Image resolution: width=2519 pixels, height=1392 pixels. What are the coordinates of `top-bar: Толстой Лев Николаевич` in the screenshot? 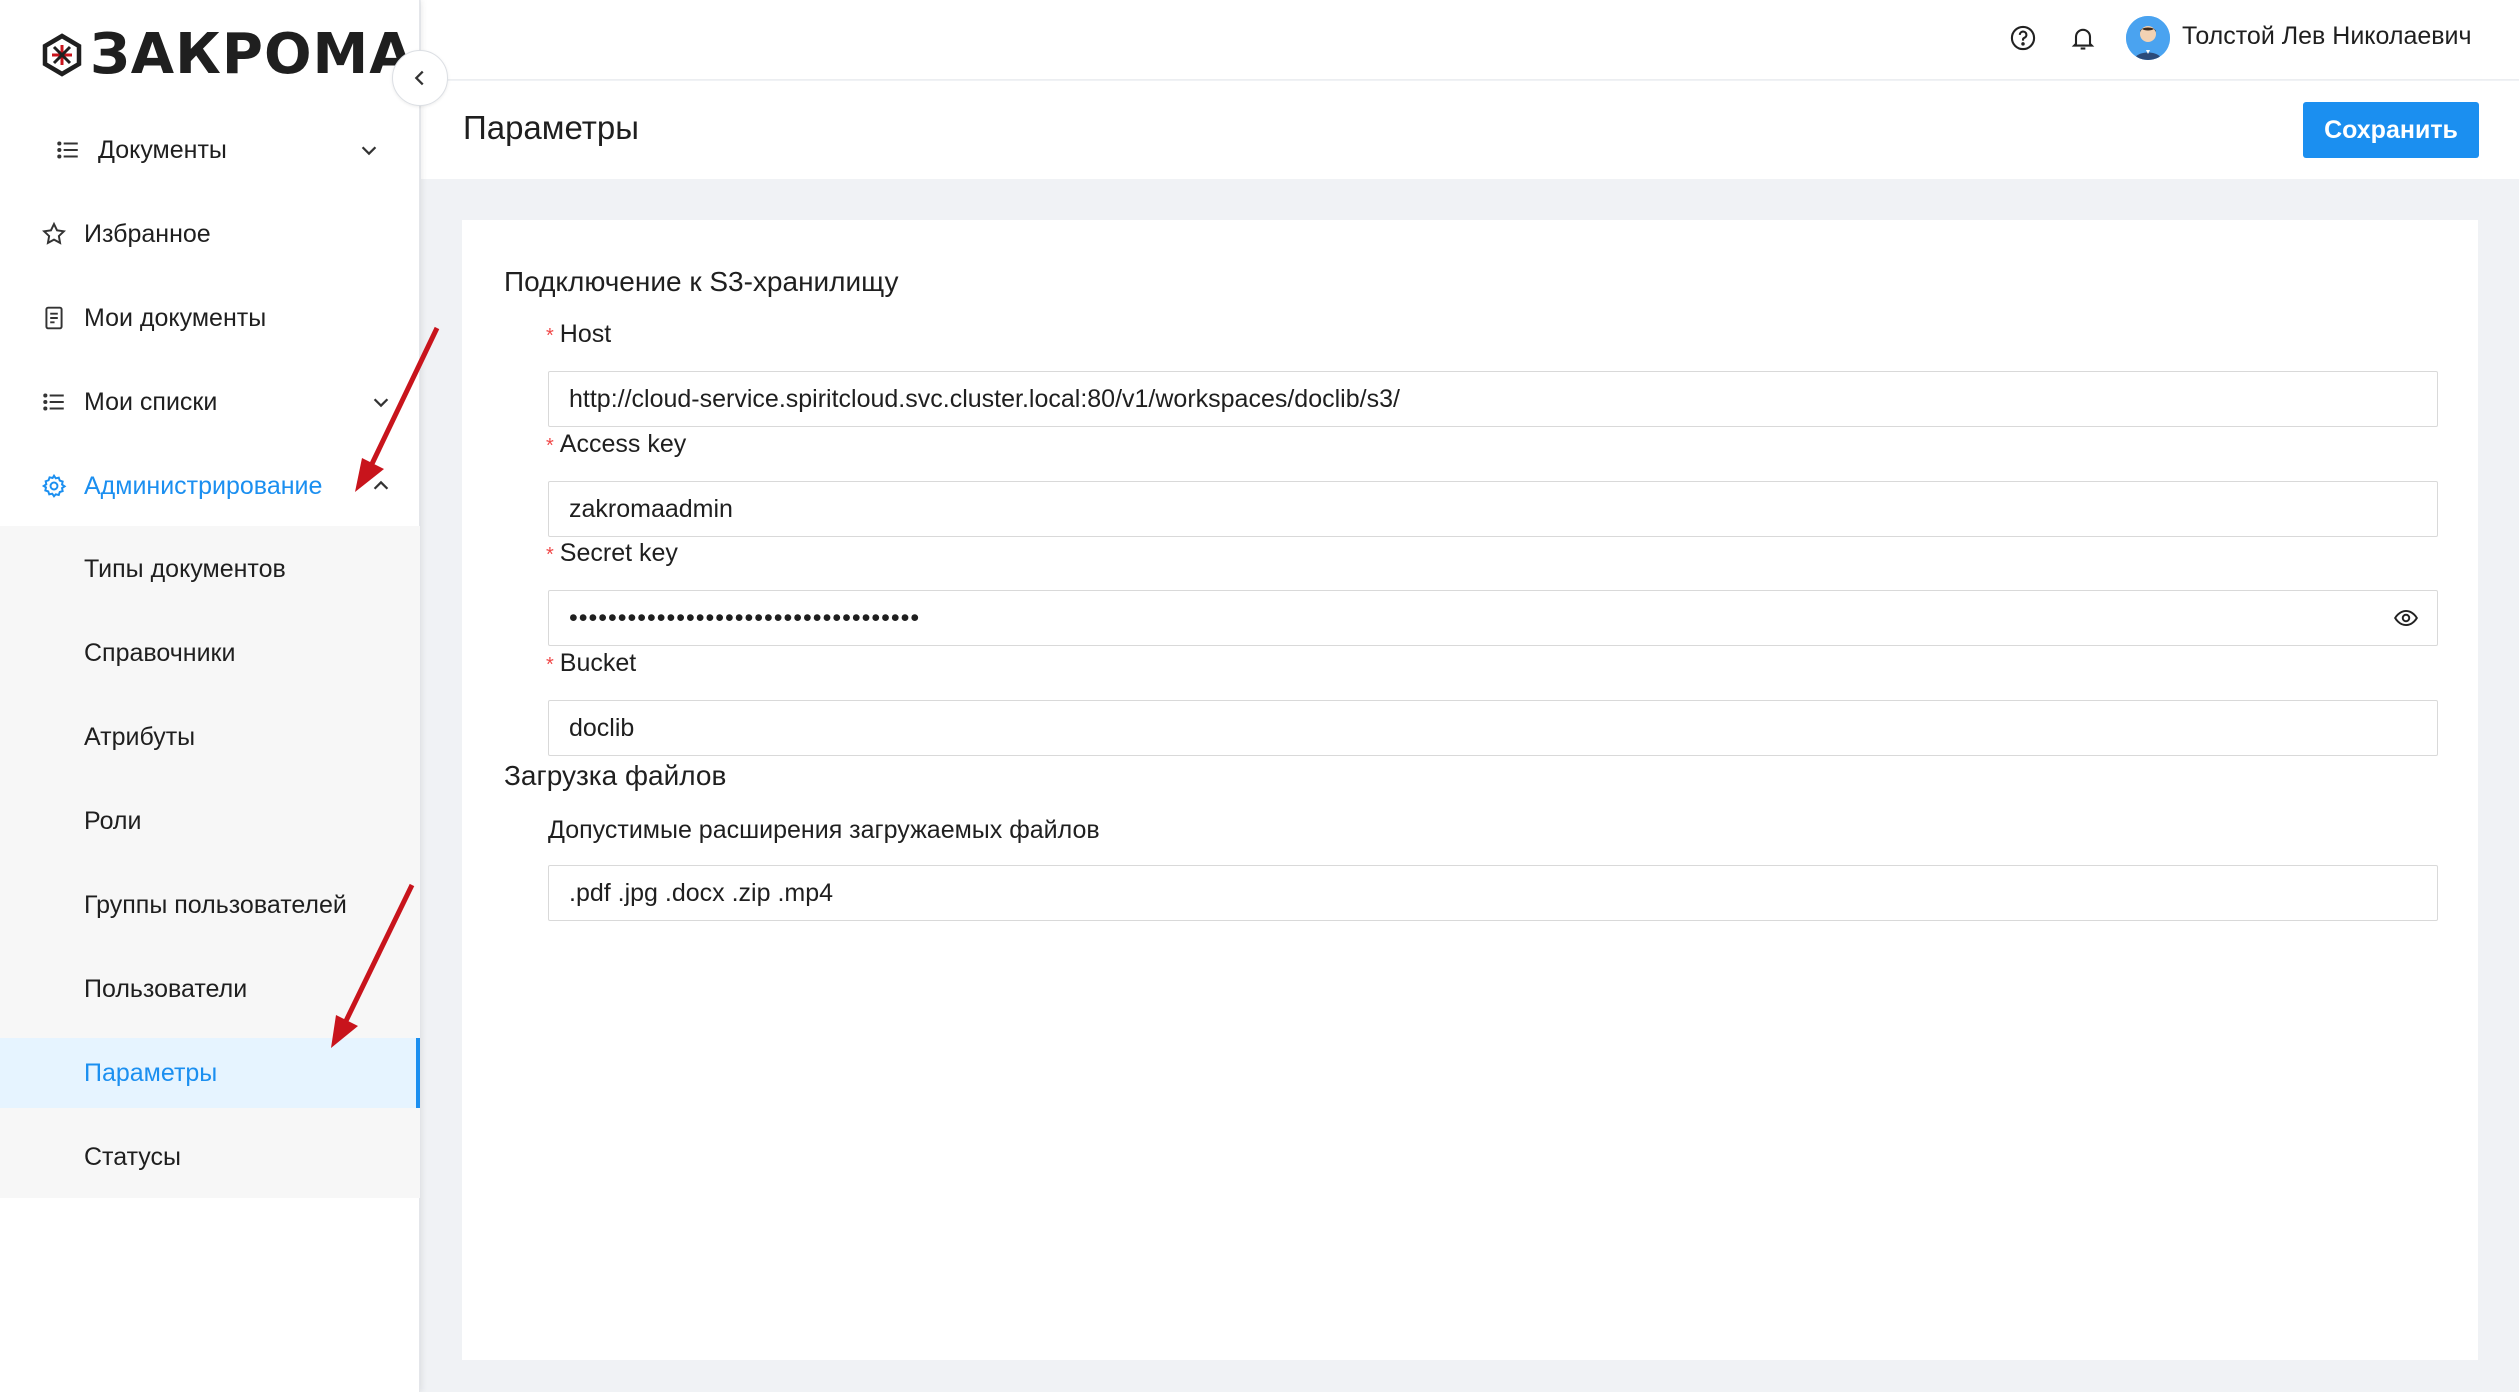 It's located at (1470, 40).